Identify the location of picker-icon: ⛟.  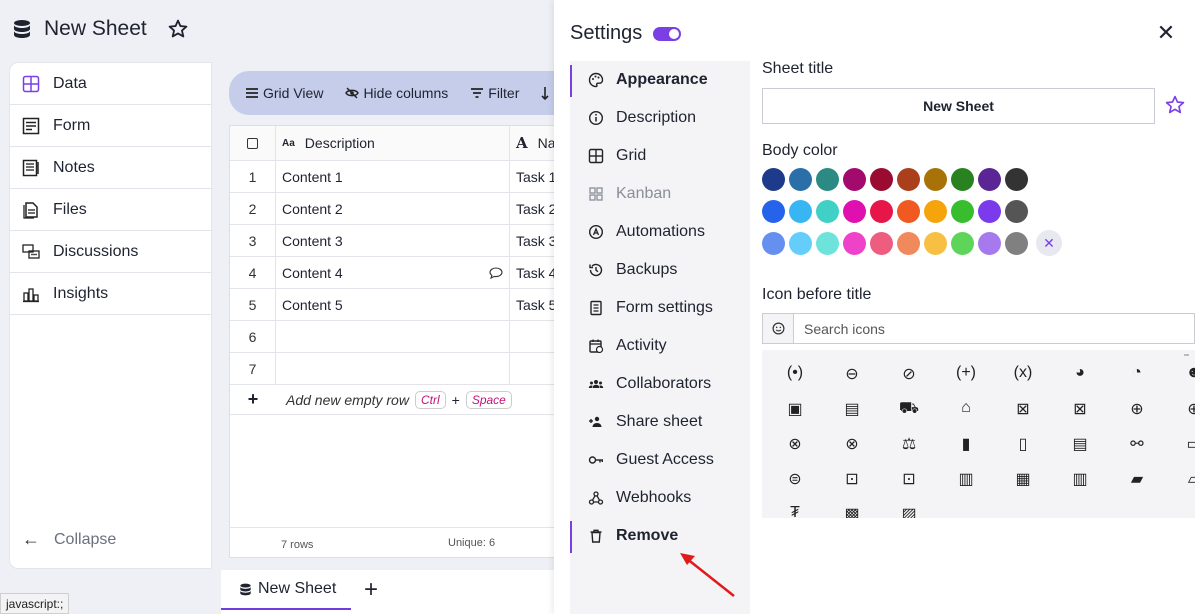
(909, 412).